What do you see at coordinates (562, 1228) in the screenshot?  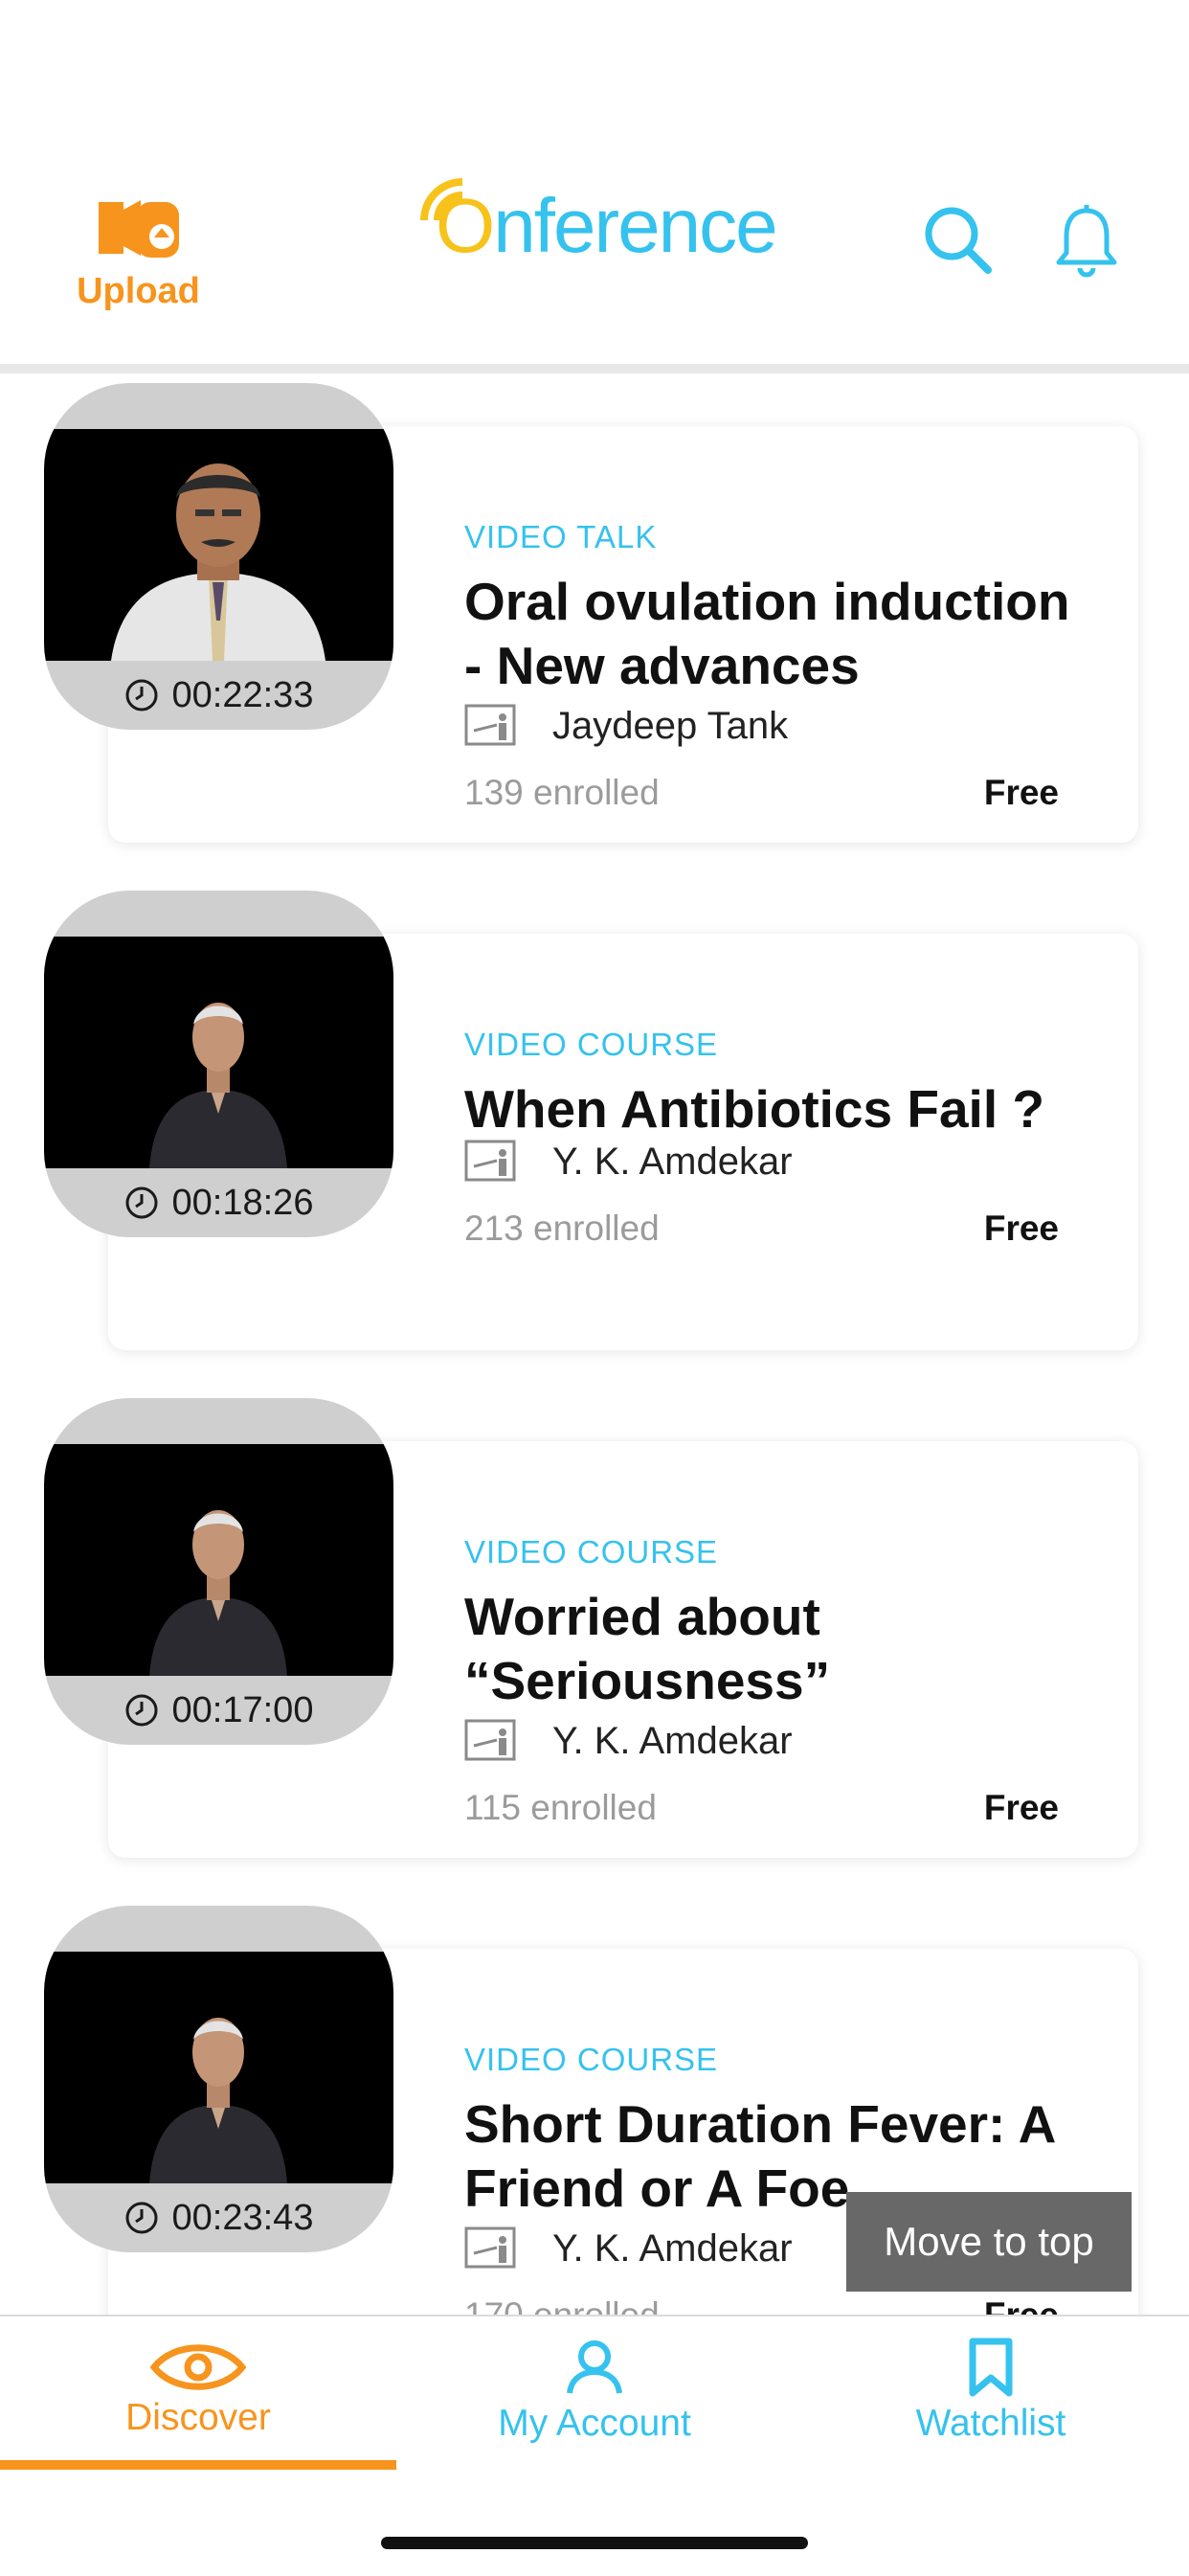 I see `enrolled-count: 213 enrolled` at bounding box center [562, 1228].